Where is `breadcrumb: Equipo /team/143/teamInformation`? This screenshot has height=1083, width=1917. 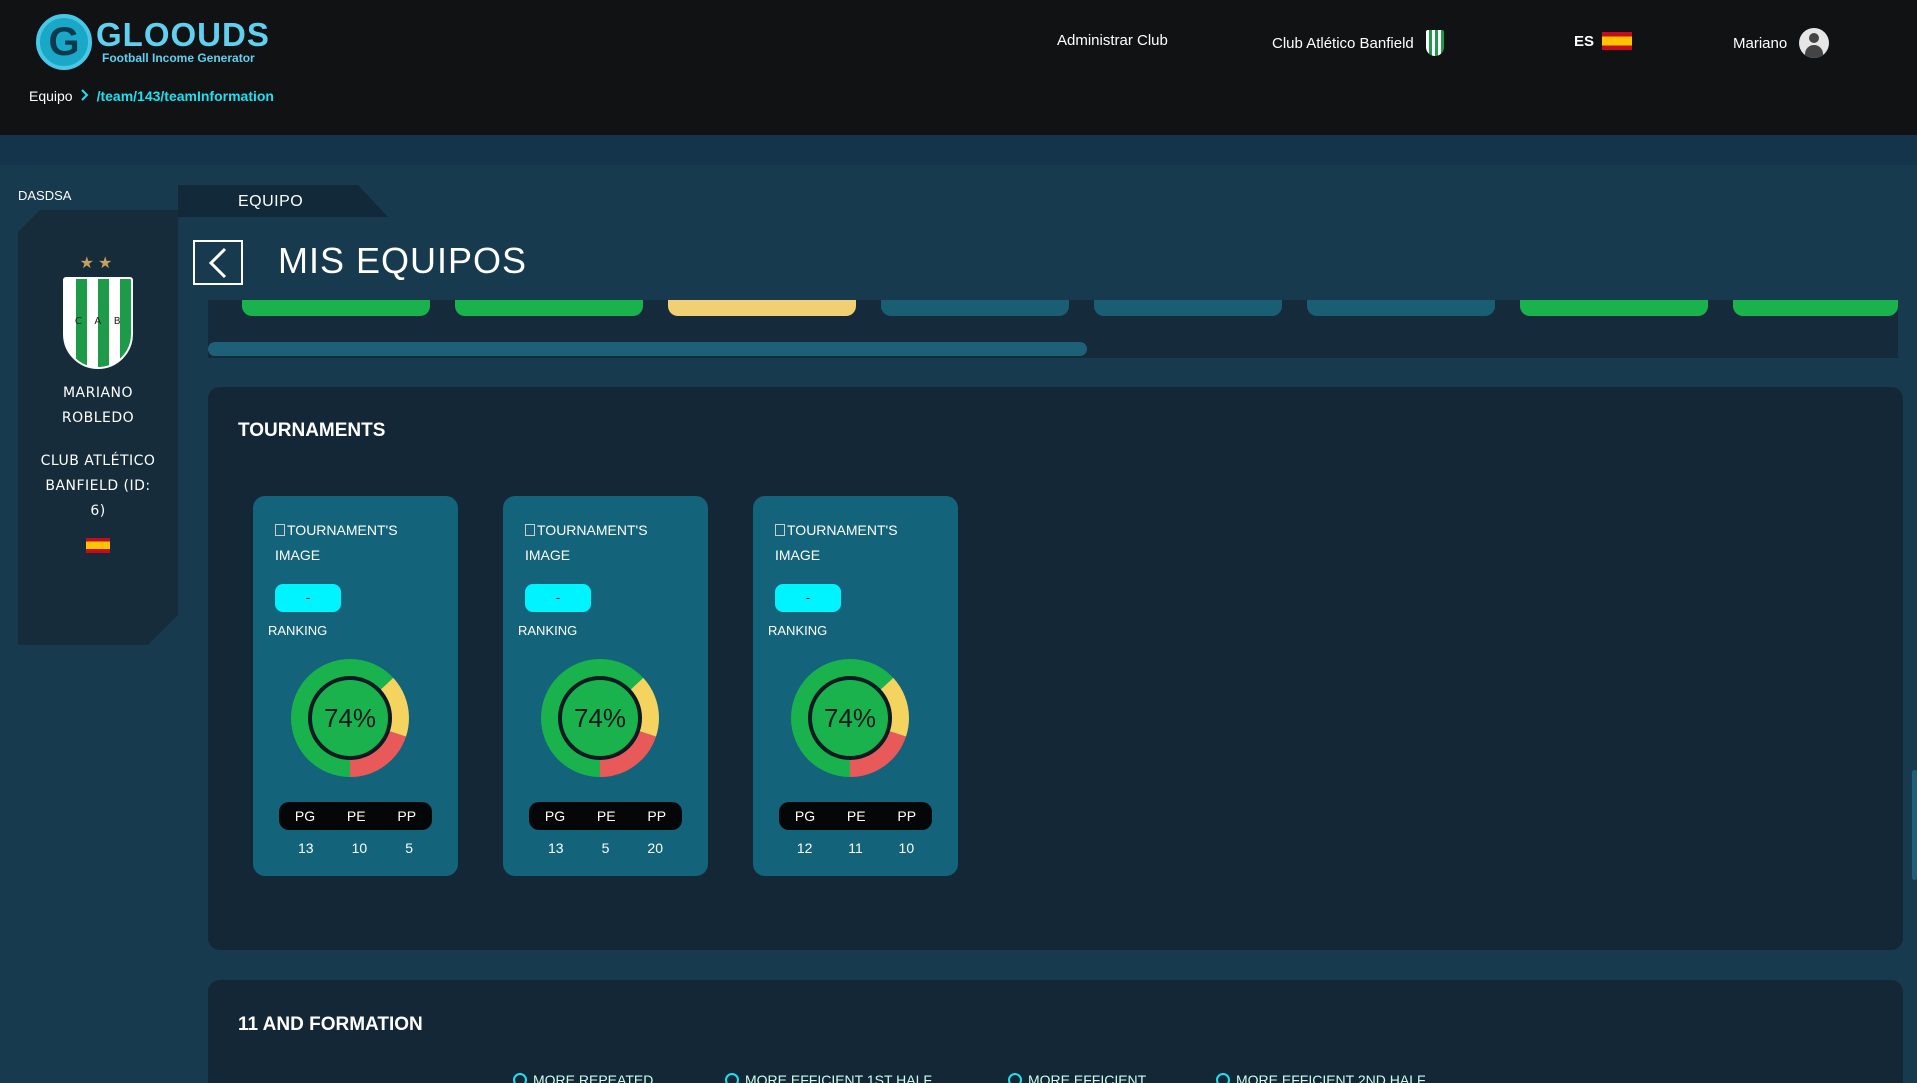
breadcrumb: Equipo /team/143/teamInformation is located at coordinates (151, 96).